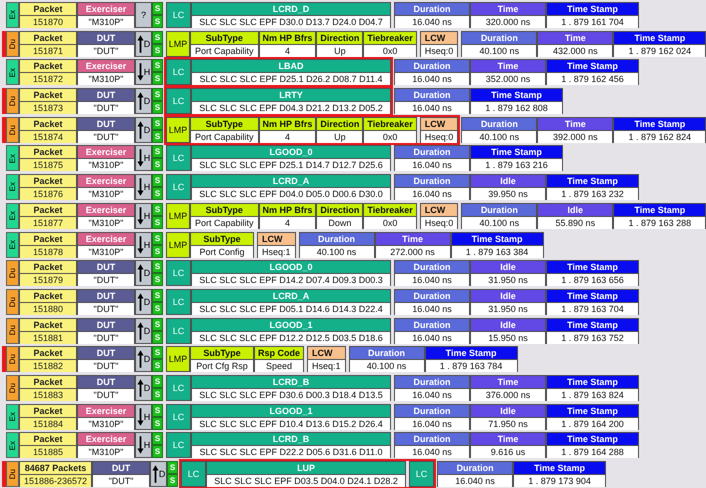 This screenshot has height=488, width=706. Describe the element at coordinates (143, 15) in the screenshot. I see `link-letter: ?` at that location.